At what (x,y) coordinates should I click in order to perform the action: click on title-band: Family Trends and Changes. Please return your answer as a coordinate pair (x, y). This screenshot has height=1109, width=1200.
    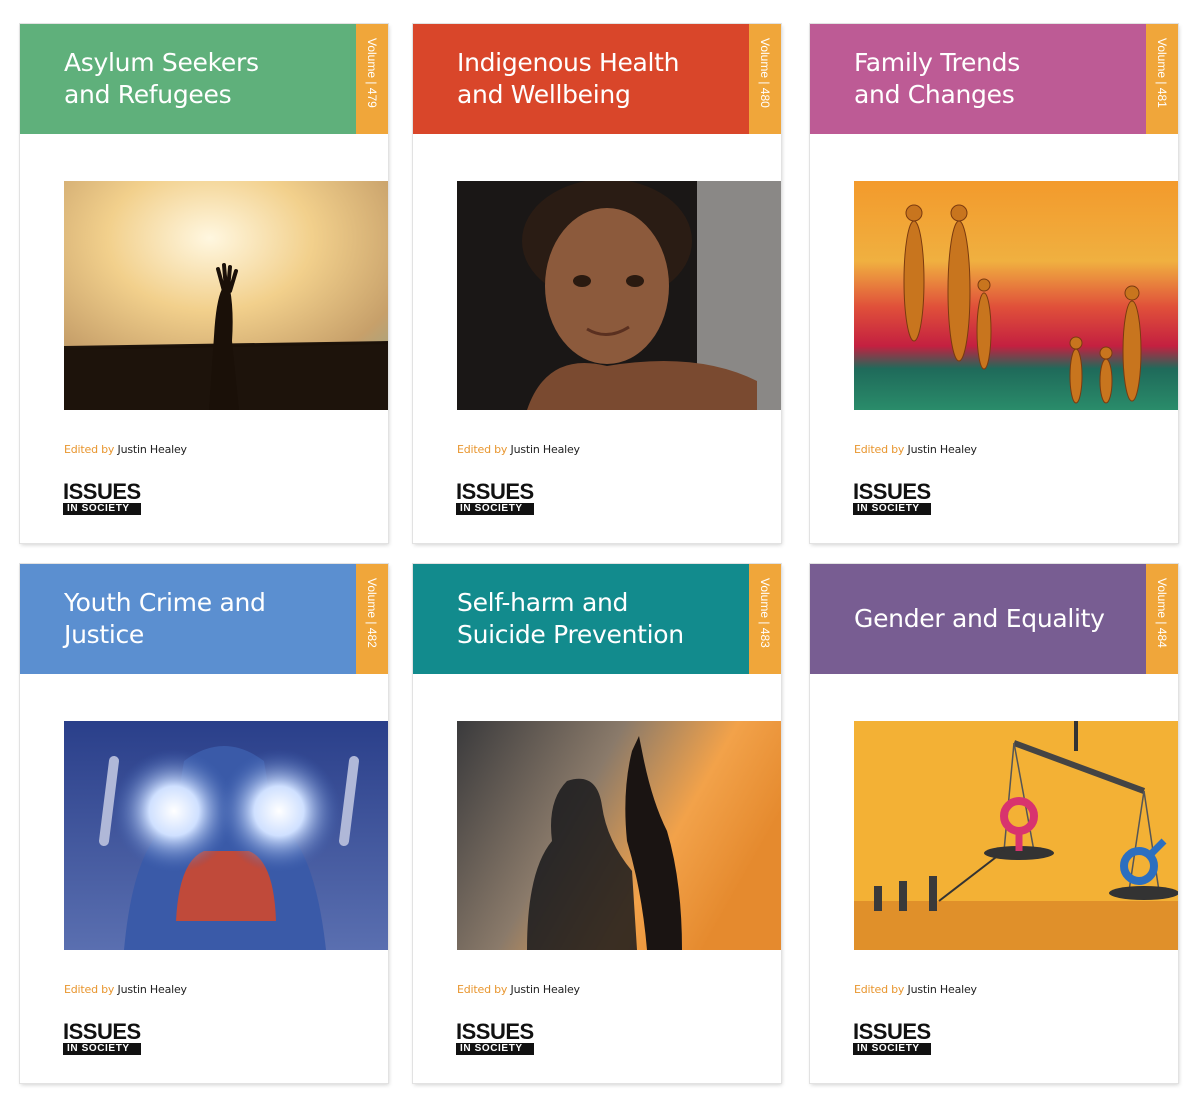
    Looking at the image, I should click on (978, 79).